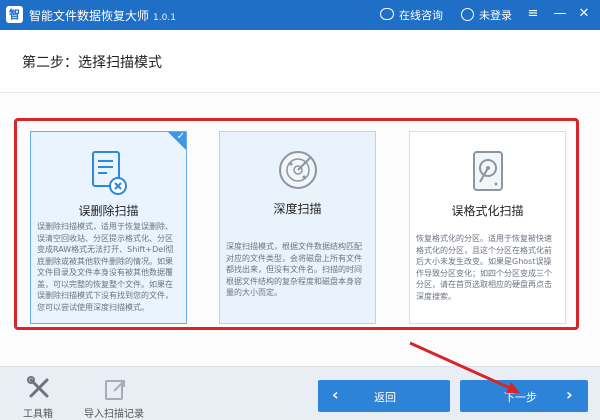 The height and width of the screenshot is (420, 600). Describe the element at coordinates (560, 14) in the screenshot. I see `minimize-button: —` at that location.